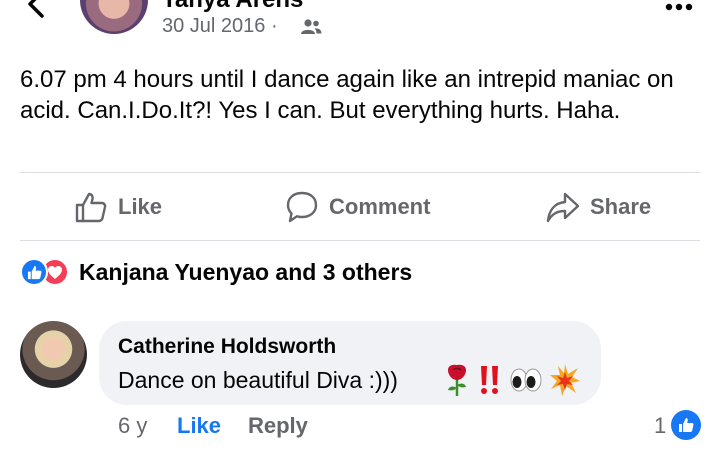 The image size is (720, 455). Describe the element at coordinates (91, 207) in the screenshot. I see `thumbs-up-icon` at that location.